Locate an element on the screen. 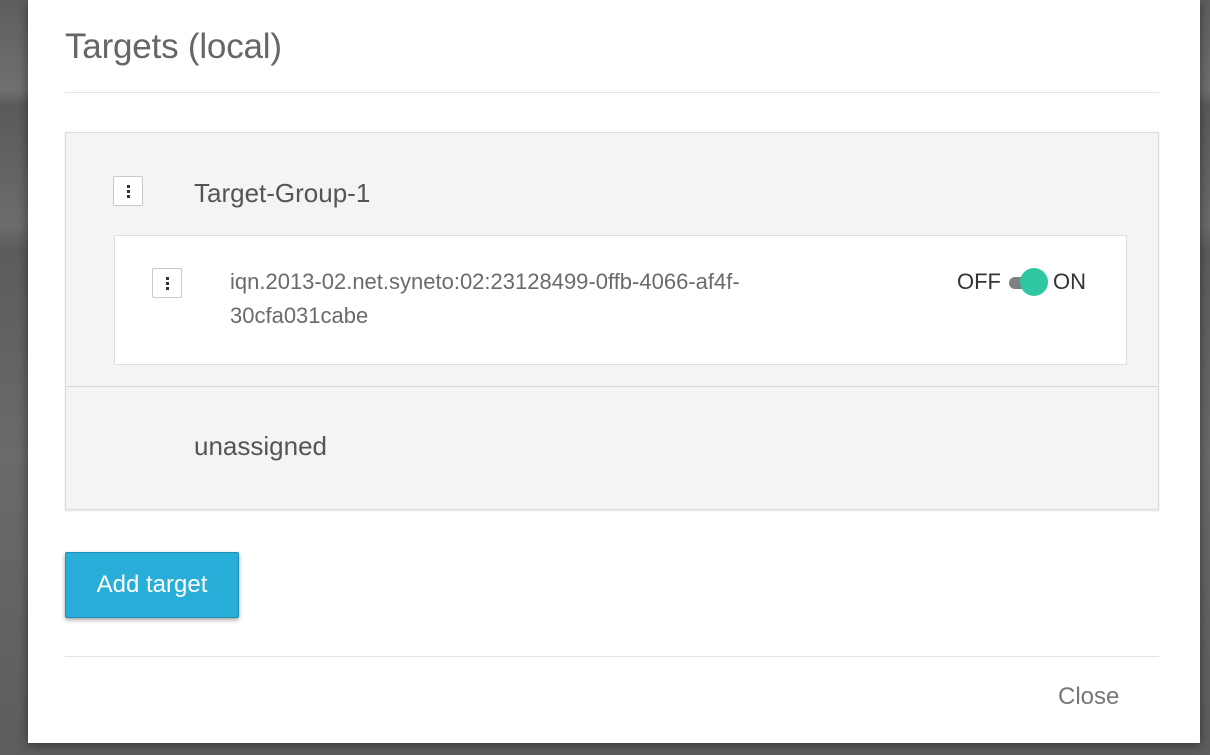 This screenshot has height=755, width=1210. toggle-knob is located at coordinates (1034, 282).